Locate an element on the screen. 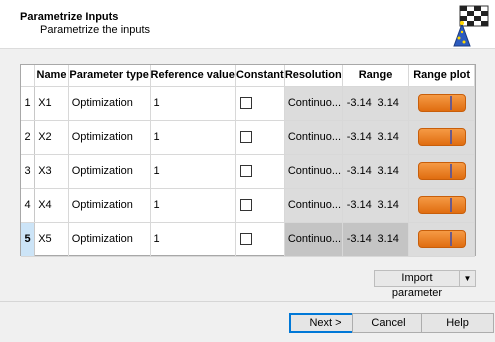 The width and height of the screenshot is (495, 342). parameter-name-cell: X3 is located at coordinates (51, 171).